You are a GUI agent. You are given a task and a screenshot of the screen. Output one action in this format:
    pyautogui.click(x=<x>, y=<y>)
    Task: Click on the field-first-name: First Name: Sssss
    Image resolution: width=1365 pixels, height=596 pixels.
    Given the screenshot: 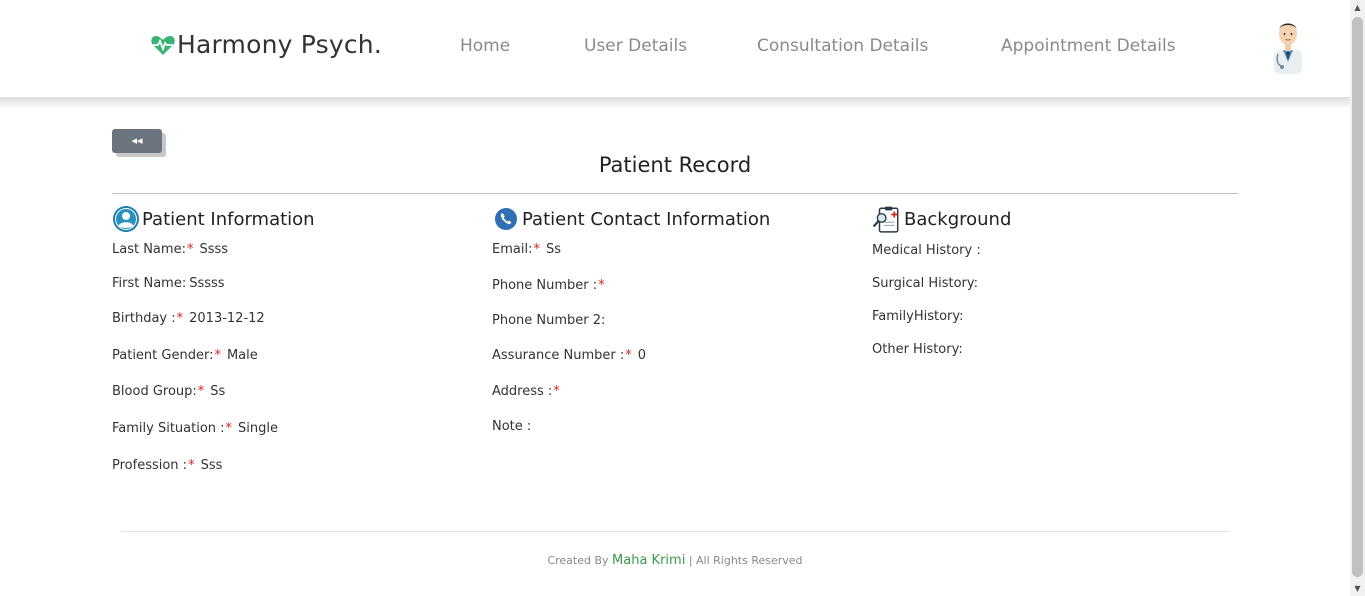 What is the action you would take?
    pyautogui.click(x=168, y=283)
    